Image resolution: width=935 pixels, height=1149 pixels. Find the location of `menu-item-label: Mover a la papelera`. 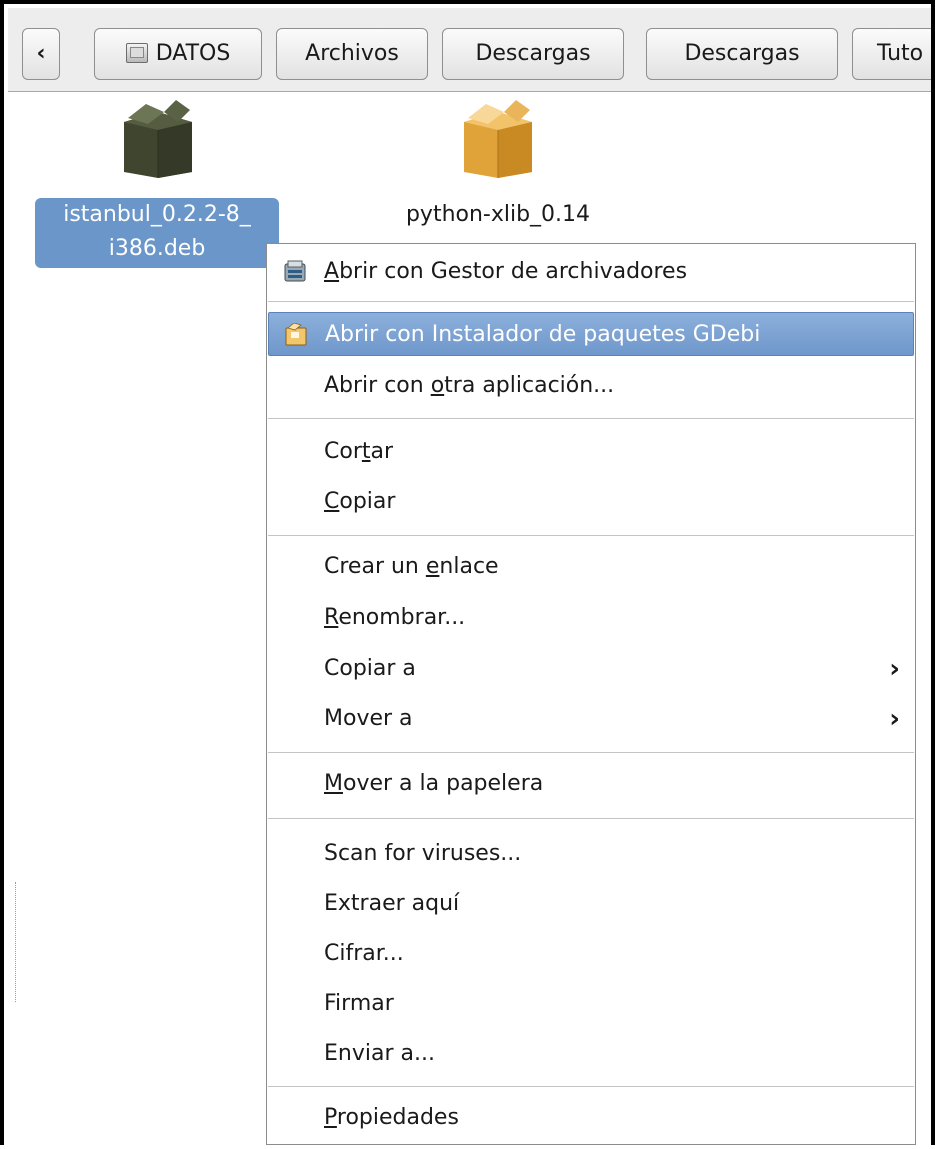

menu-item-label: Mover a la papelera is located at coordinates (434, 783).